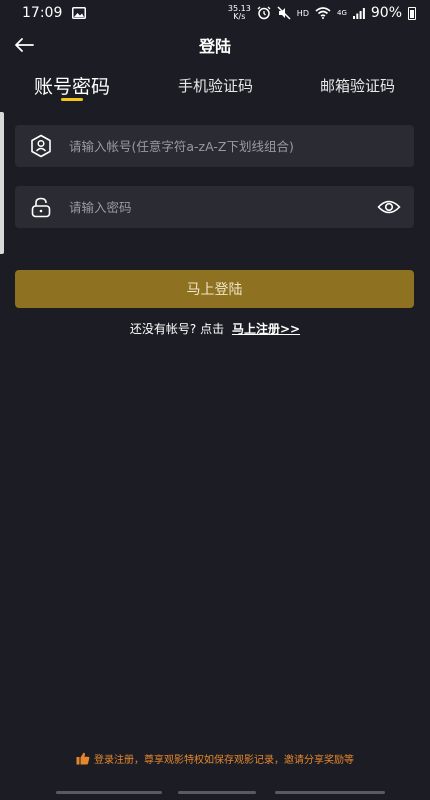  I want to click on header: 登陆, so click(215, 45).